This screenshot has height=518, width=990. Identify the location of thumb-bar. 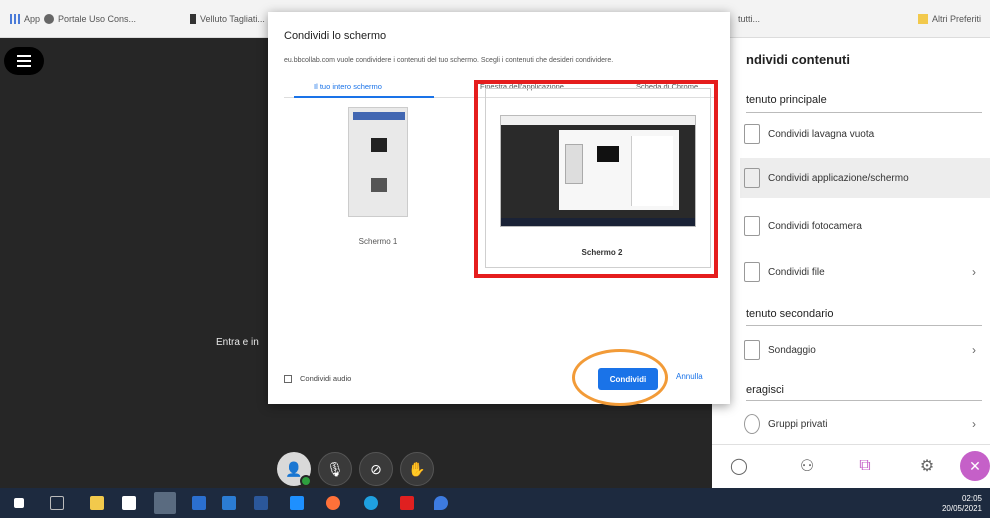
(379, 116).